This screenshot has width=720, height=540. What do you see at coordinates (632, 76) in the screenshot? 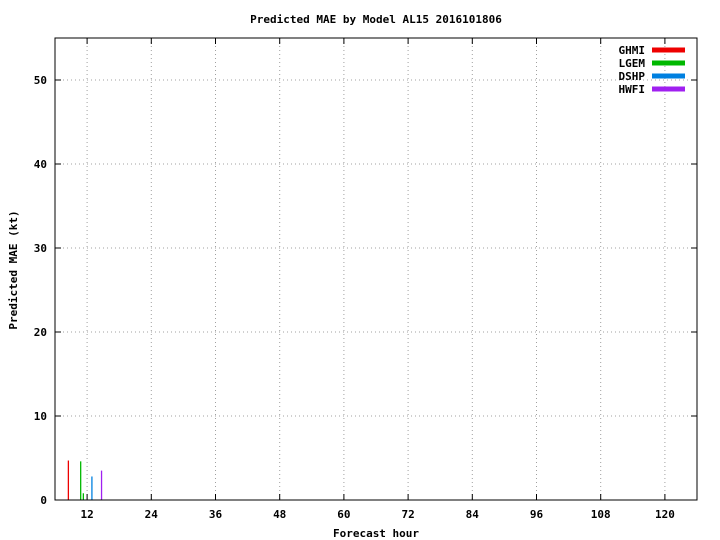
I see `legend-label-dshp: DSHP` at bounding box center [632, 76].